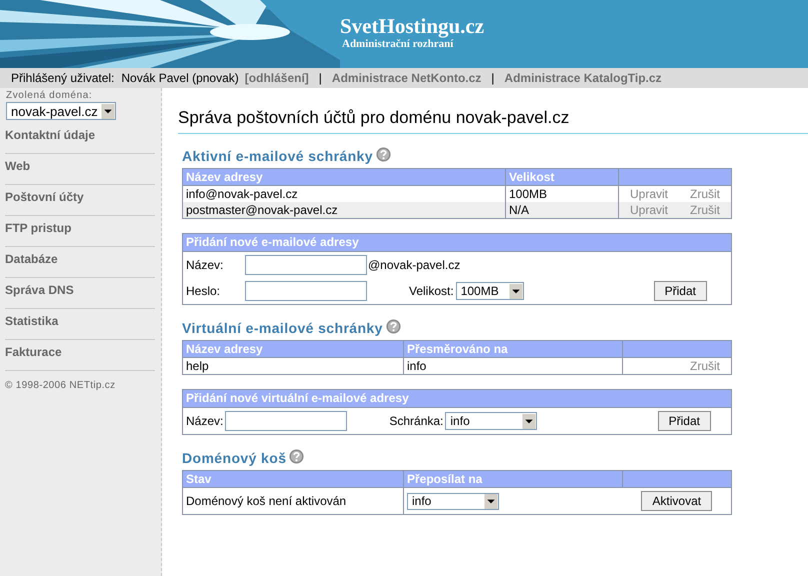  I want to click on table-cell: postmaster@novak-pavel.cz, so click(344, 210).